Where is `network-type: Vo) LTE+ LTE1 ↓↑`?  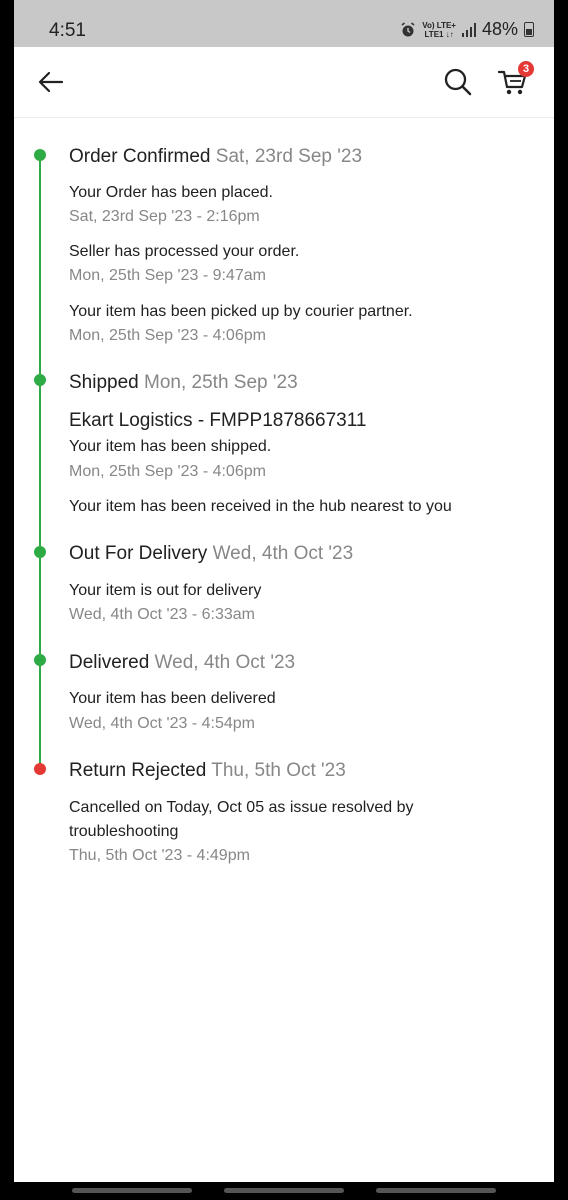
network-type: Vo) LTE+ LTE1 ↓↑ is located at coordinates (439, 29).